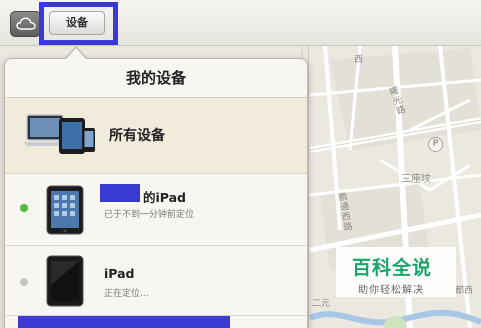  Describe the element at coordinates (321, 304) in the screenshot. I see `map-label-eryuan: 二元` at that location.